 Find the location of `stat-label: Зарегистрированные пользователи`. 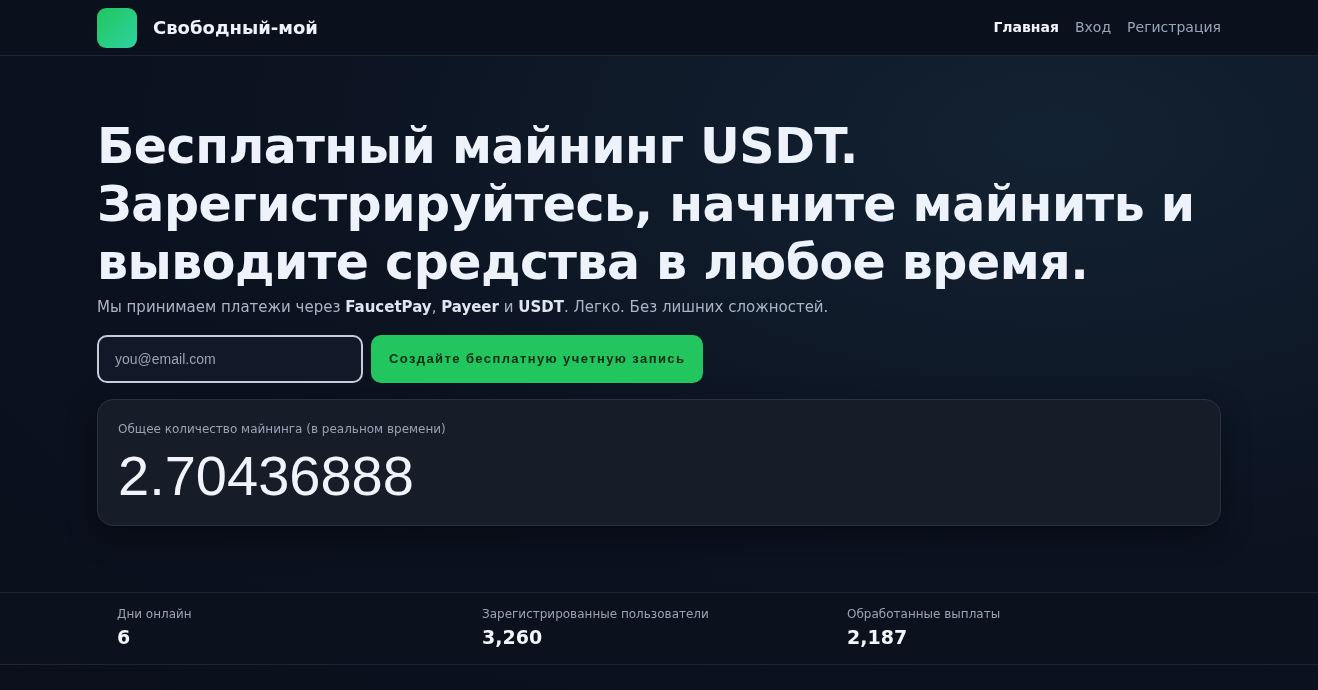

stat-label: Зарегистрированные пользователи is located at coordinates (596, 614).